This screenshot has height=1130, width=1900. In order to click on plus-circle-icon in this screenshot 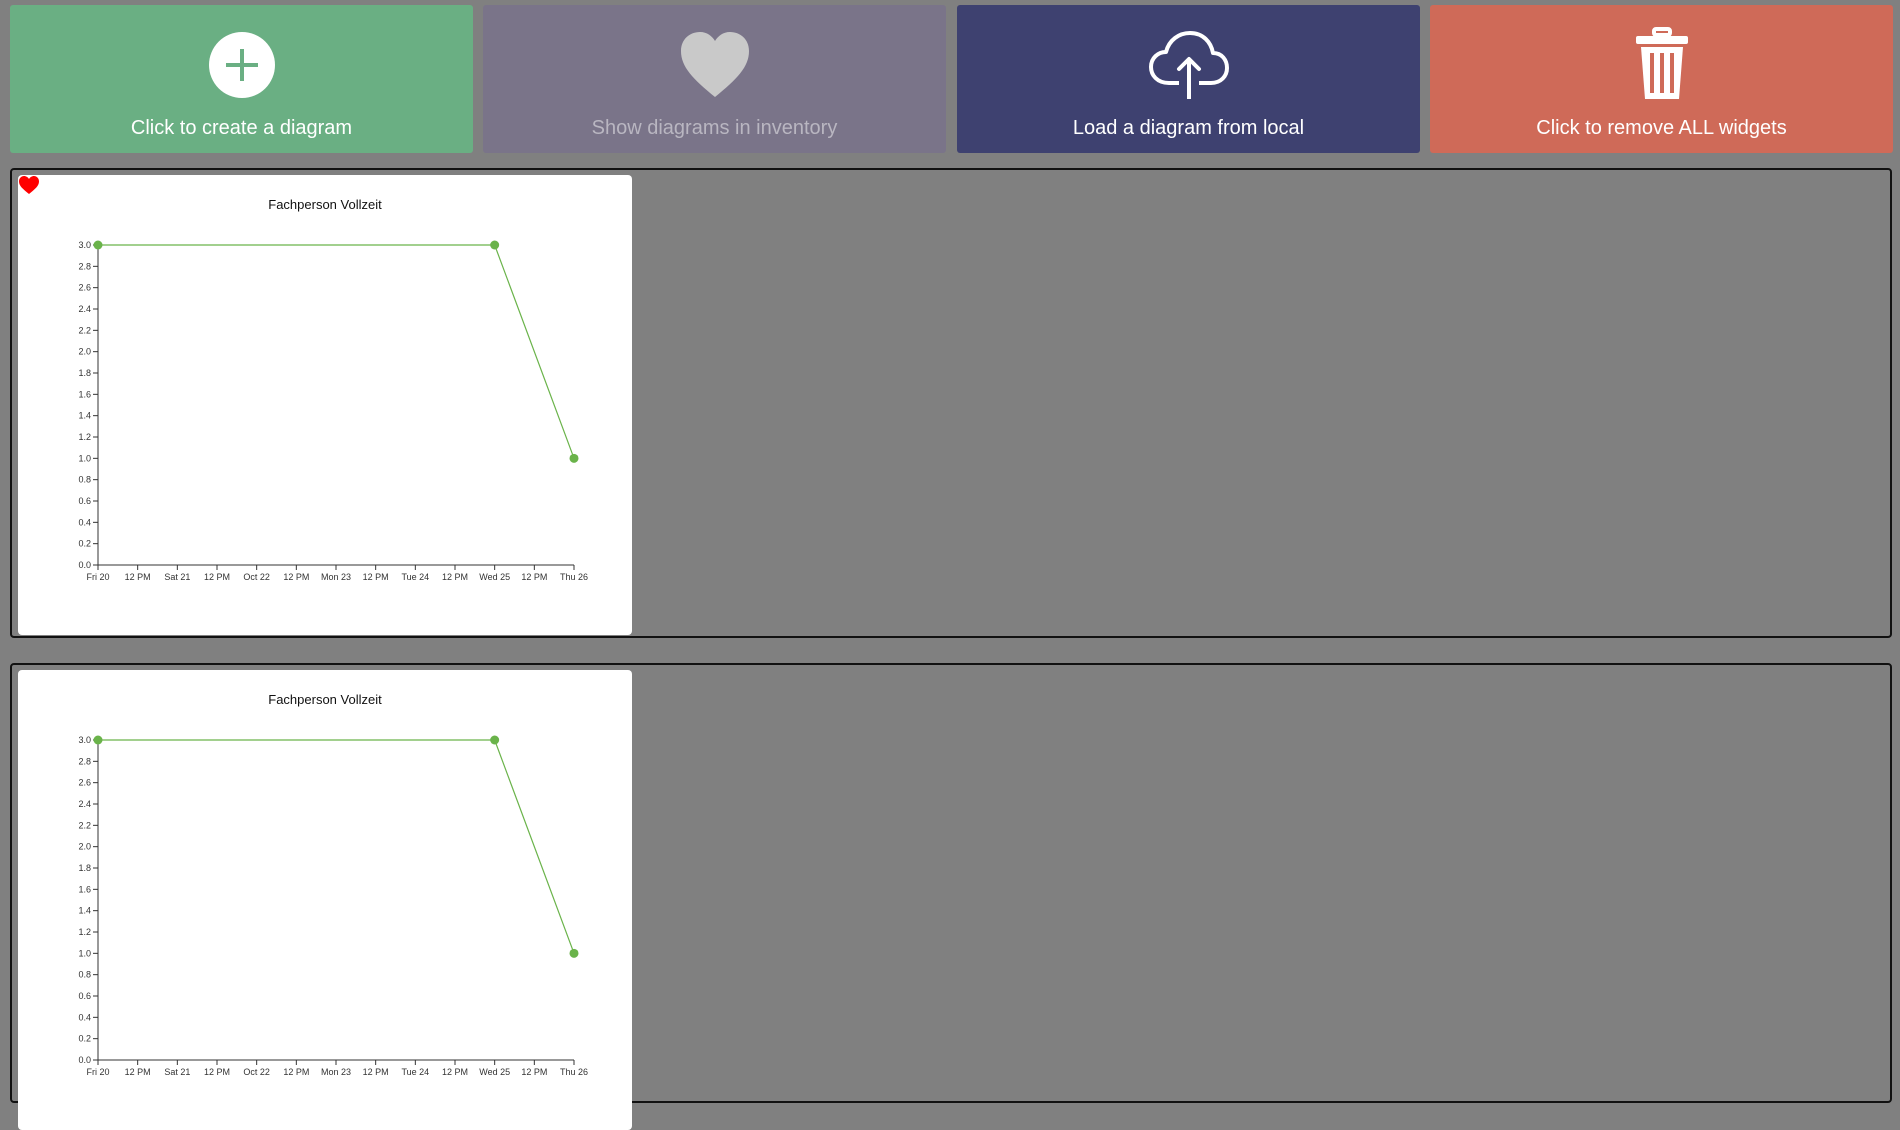, I will do `click(241, 65)`.